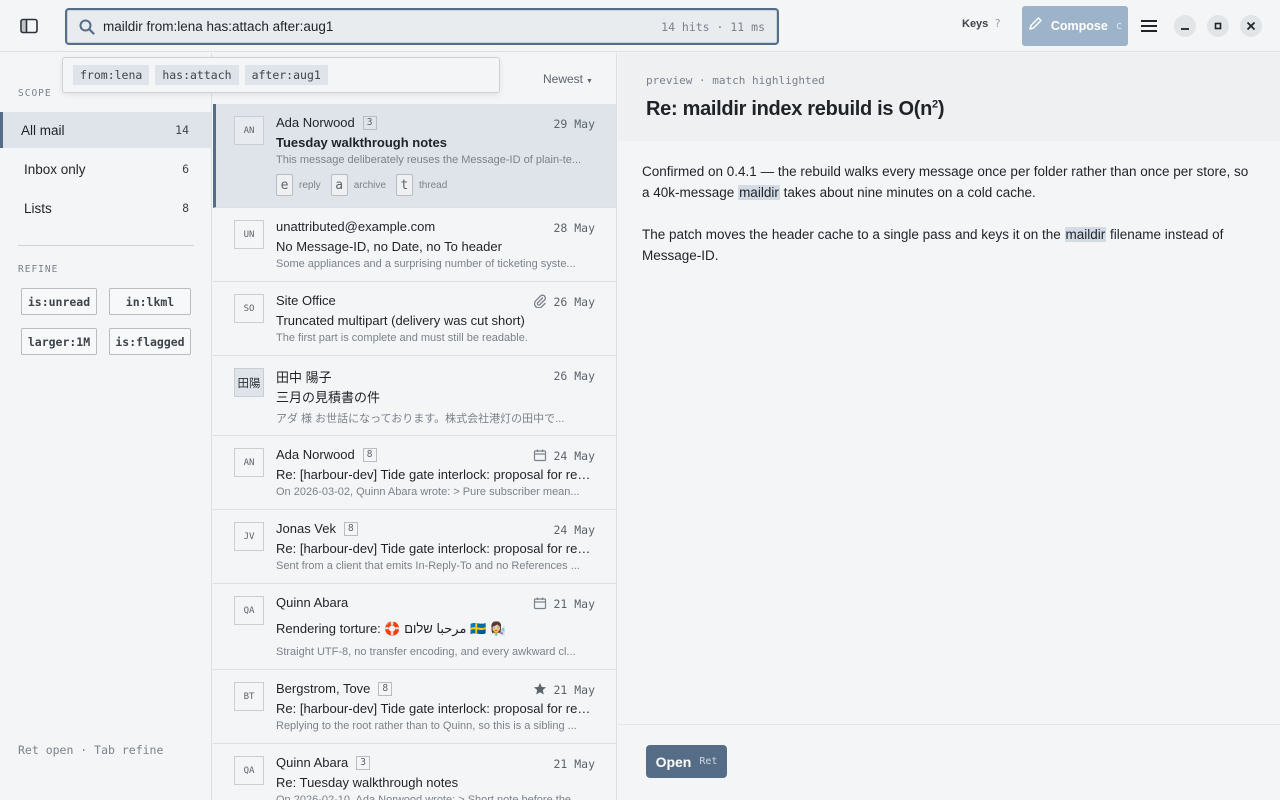  What do you see at coordinates (59, 341) in the screenshot?
I see `refine-chip-larger: larger:1M` at bounding box center [59, 341].